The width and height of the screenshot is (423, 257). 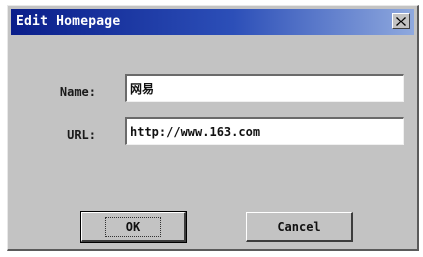 I want to click on title-bar: Edit Homepage, so click(x=212, y=22).